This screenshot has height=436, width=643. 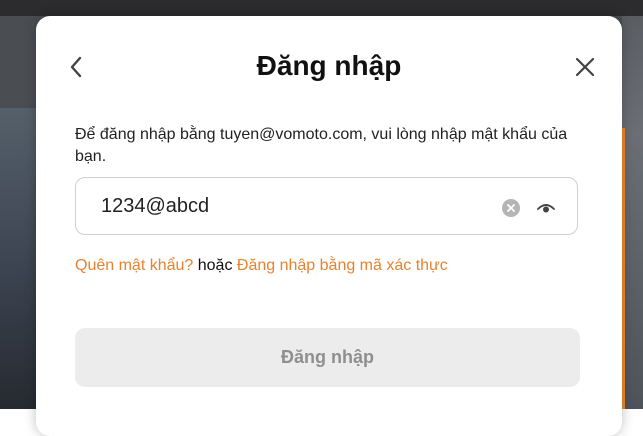 I want to click on password-field, so click(x=326, y=206).